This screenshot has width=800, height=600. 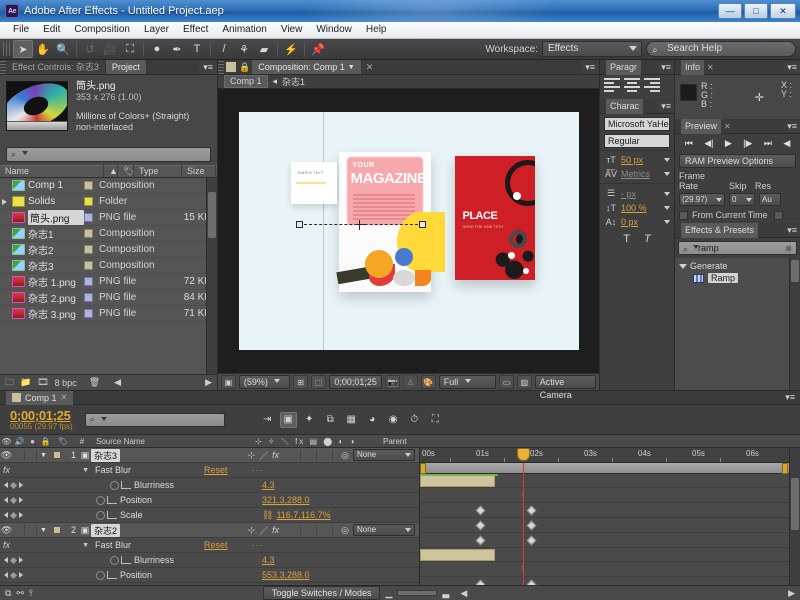 What do you see at coordinates (634, 208) in the screenshot?
I see `vertical-scale-value: 100 %` at bounding box center [634, 208].